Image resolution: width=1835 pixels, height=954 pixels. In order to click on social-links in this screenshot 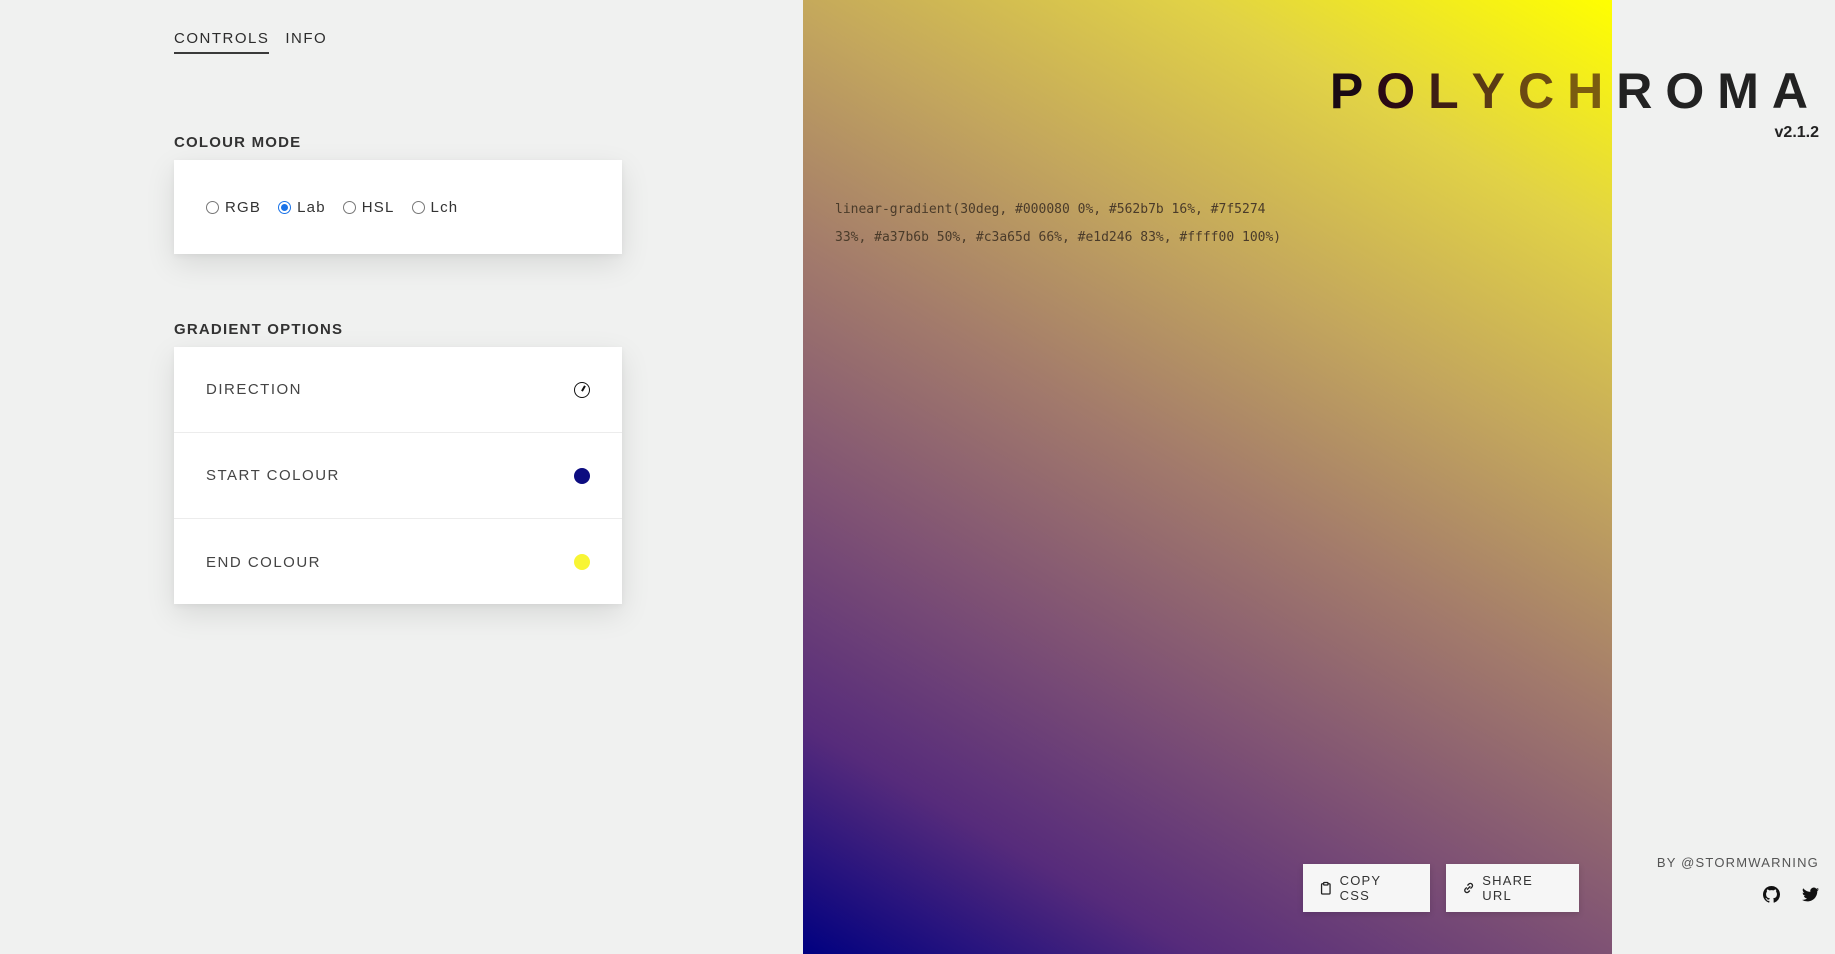, I will do `click(1791, 894)`.